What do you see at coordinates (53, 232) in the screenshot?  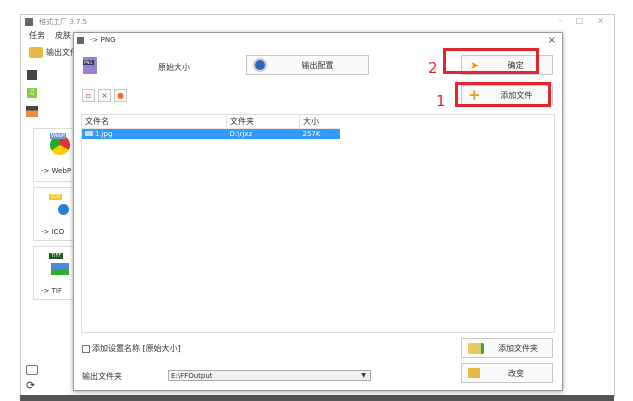 I see `sidebar-item-label: -> ICO` at bounding box center [53, 232].